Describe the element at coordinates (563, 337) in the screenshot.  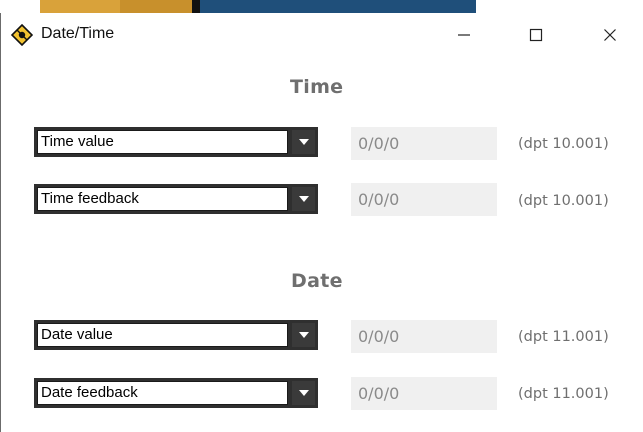
I see `date-value-dpt: (dpt 11.001)` at that location.